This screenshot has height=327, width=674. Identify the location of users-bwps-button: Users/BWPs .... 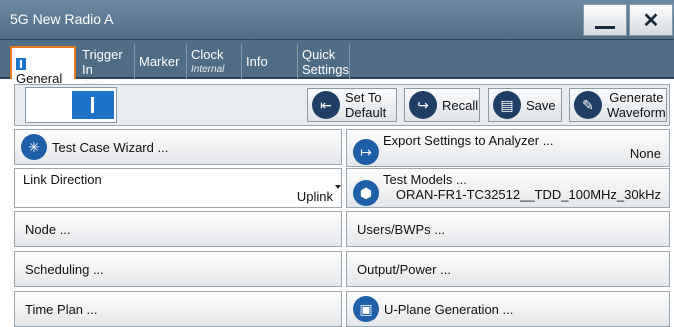
(508, 229).